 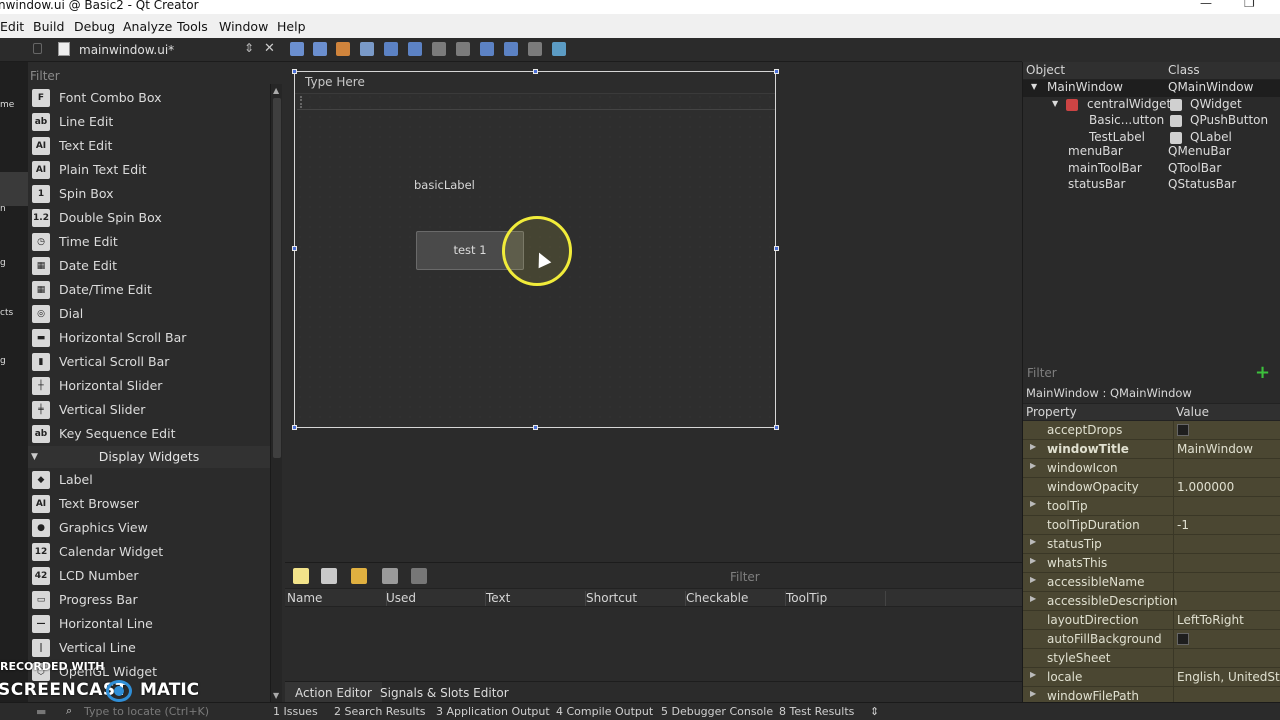 What do you see at coordinates (149, 362) in the screenshot?
I see `widget-item: ▮ Vertical Scroll Bar` at bounding box center [149, 362].